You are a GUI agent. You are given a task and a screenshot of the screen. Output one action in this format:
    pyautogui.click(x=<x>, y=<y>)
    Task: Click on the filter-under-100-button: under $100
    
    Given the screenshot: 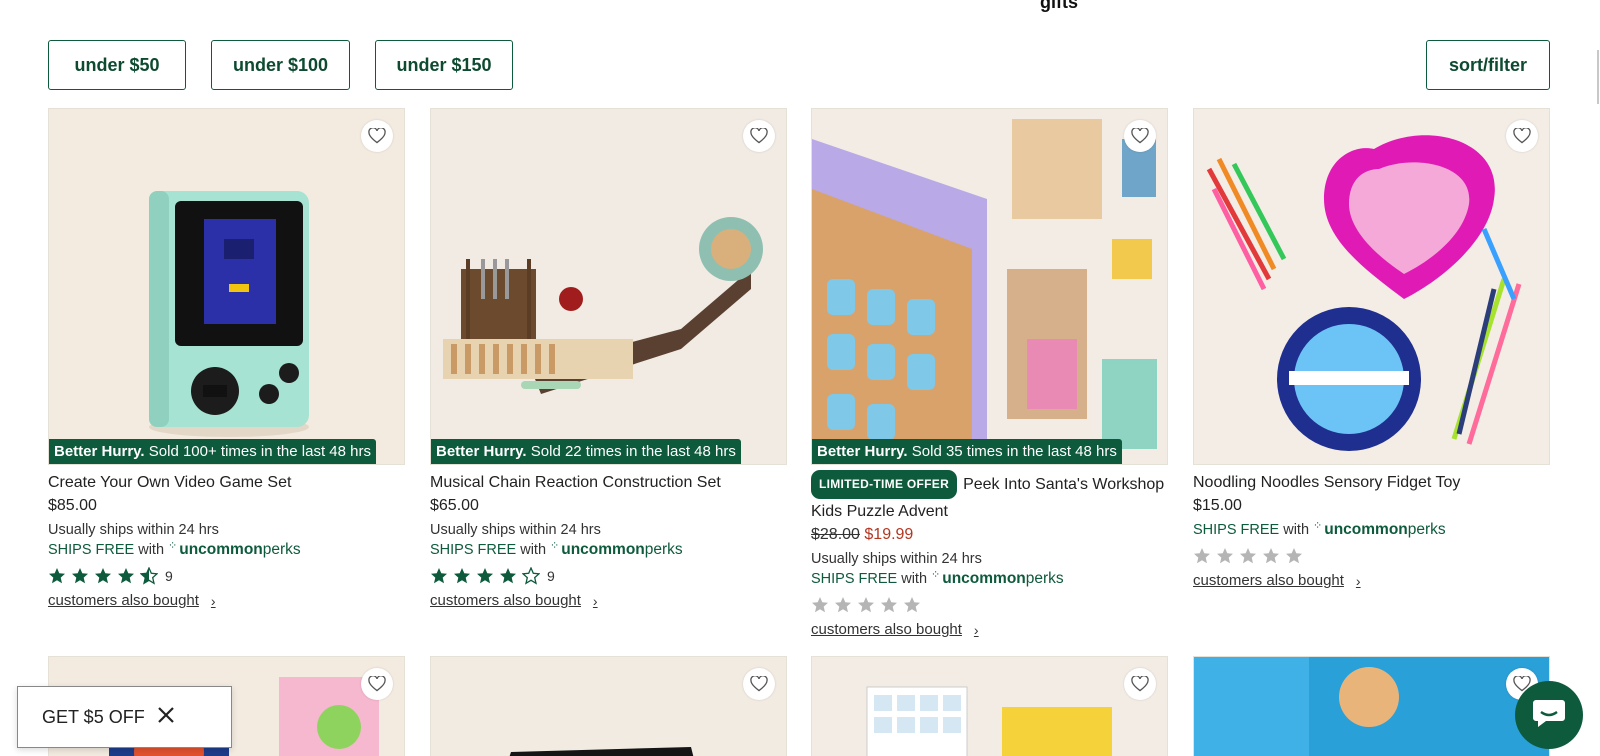 What is the action you would take?
    pyautogui.click(x=280, y=65)
    